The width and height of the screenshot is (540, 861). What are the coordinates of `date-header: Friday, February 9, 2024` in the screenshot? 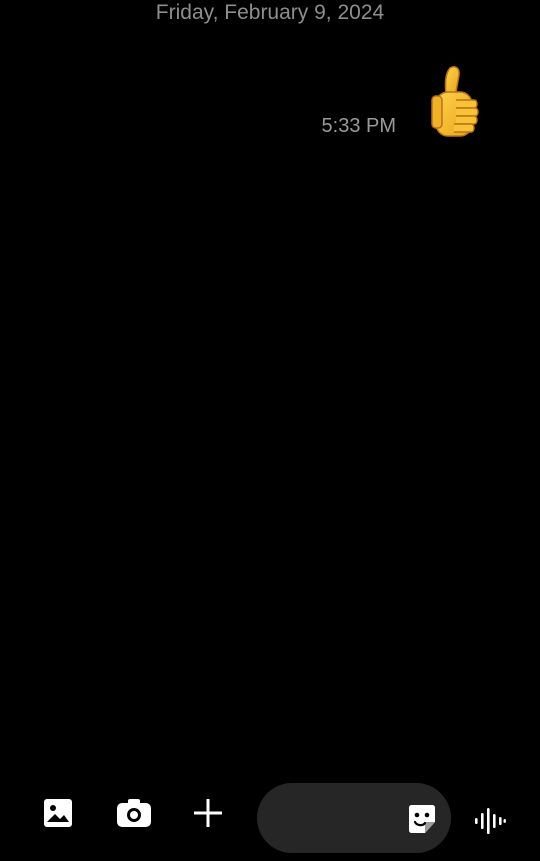 It's located at (270, 13).